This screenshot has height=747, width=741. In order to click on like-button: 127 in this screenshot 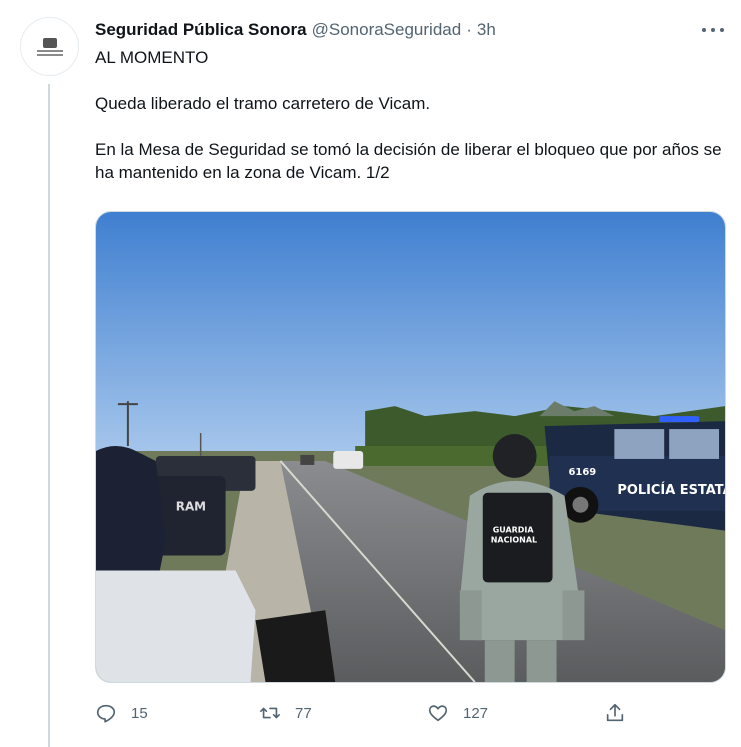, I will do `click(457, 713)`.